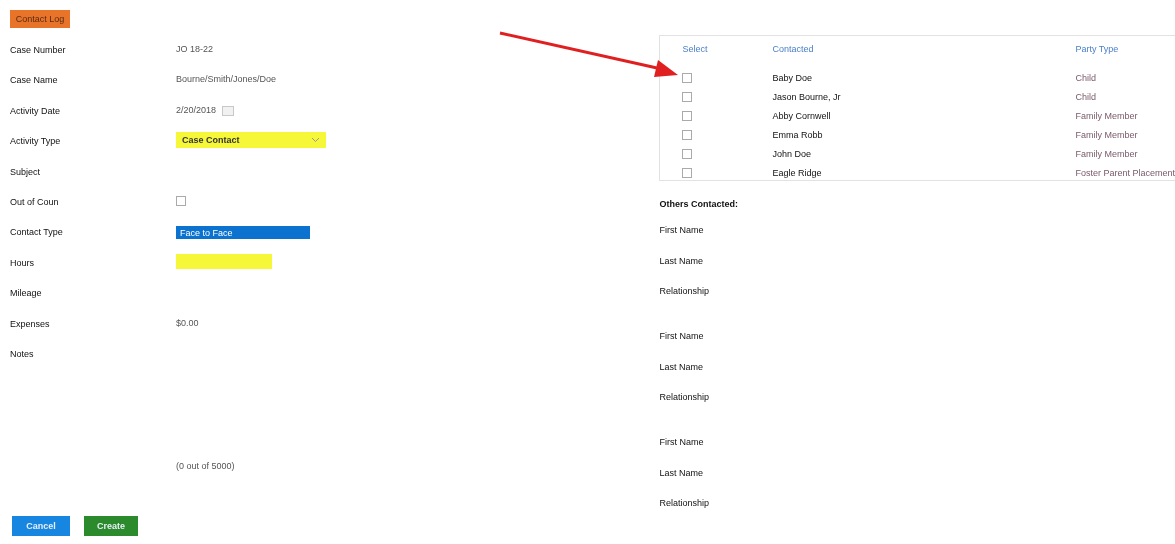  Describe the element at coordinates (695, 50) in the screenshot. I see `column-header: Select` at that location.